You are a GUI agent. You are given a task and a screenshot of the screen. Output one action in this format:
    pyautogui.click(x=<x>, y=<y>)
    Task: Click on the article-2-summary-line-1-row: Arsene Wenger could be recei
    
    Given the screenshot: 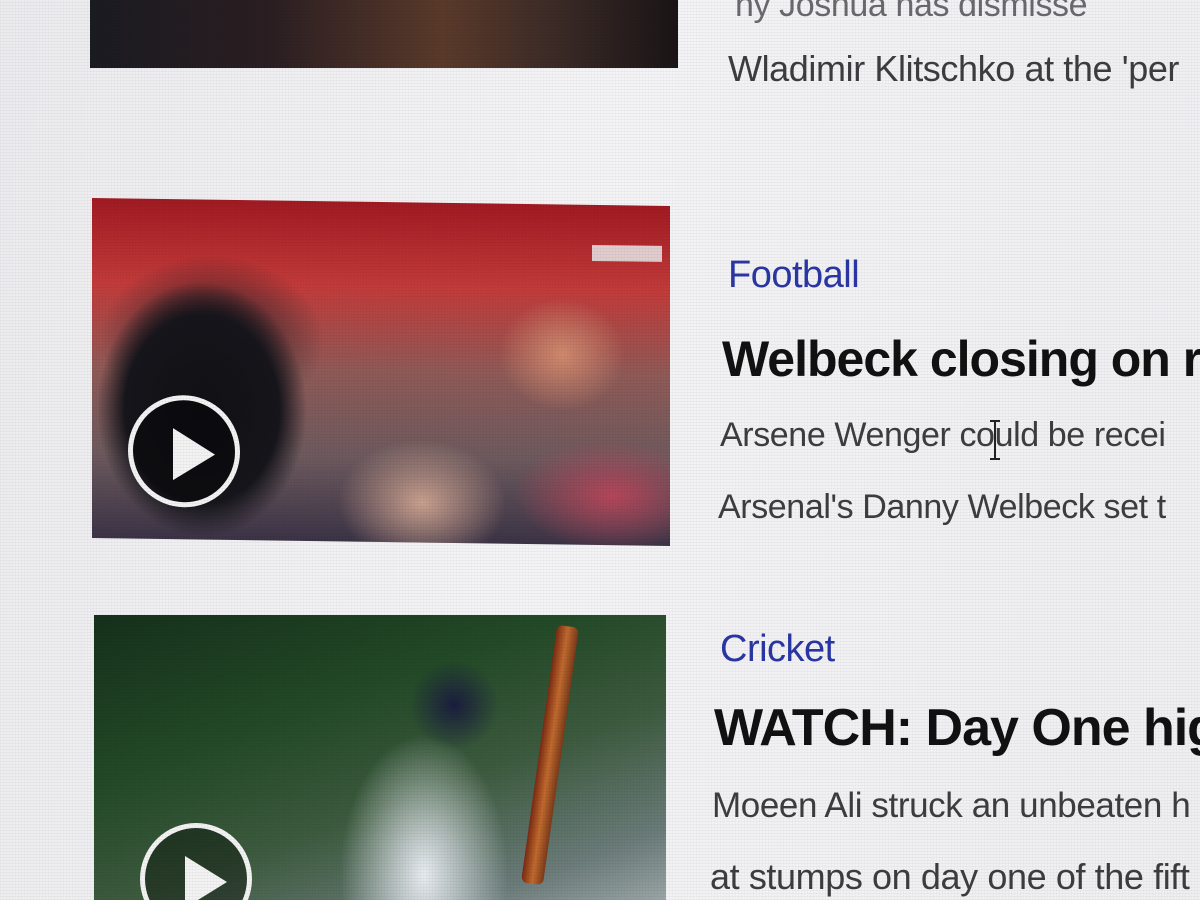 What is the action you would take?
    pyautogui.click(x=943, y=435)
    